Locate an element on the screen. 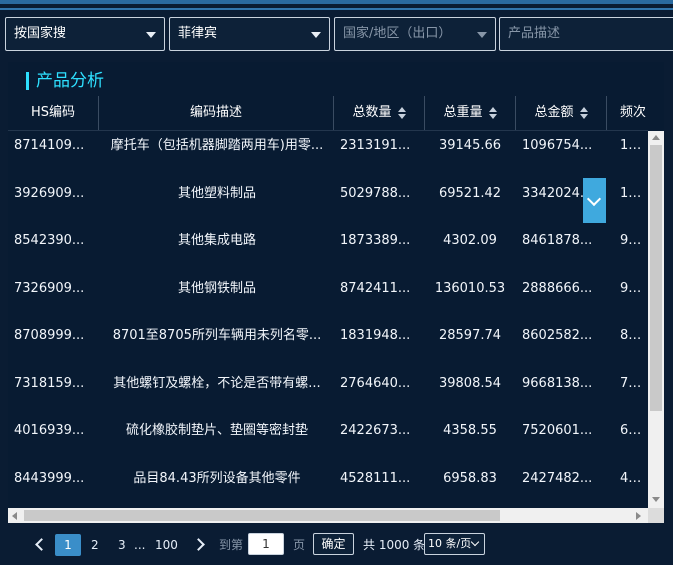 This screenshot has width=673, height=565. next-page-icon is located at coordinates (198, 544).